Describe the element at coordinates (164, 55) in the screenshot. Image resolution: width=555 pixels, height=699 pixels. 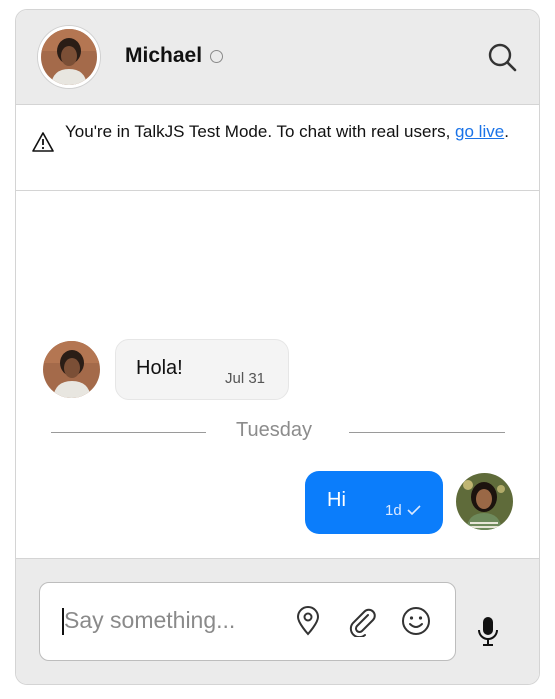
I see `contact-name: Michael` at that location.